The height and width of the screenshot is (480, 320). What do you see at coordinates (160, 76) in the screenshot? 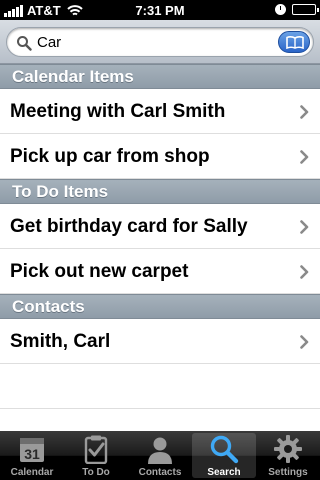
I see `section-header-calendar-items: Calendar Items` at bounding box center [160, 76].